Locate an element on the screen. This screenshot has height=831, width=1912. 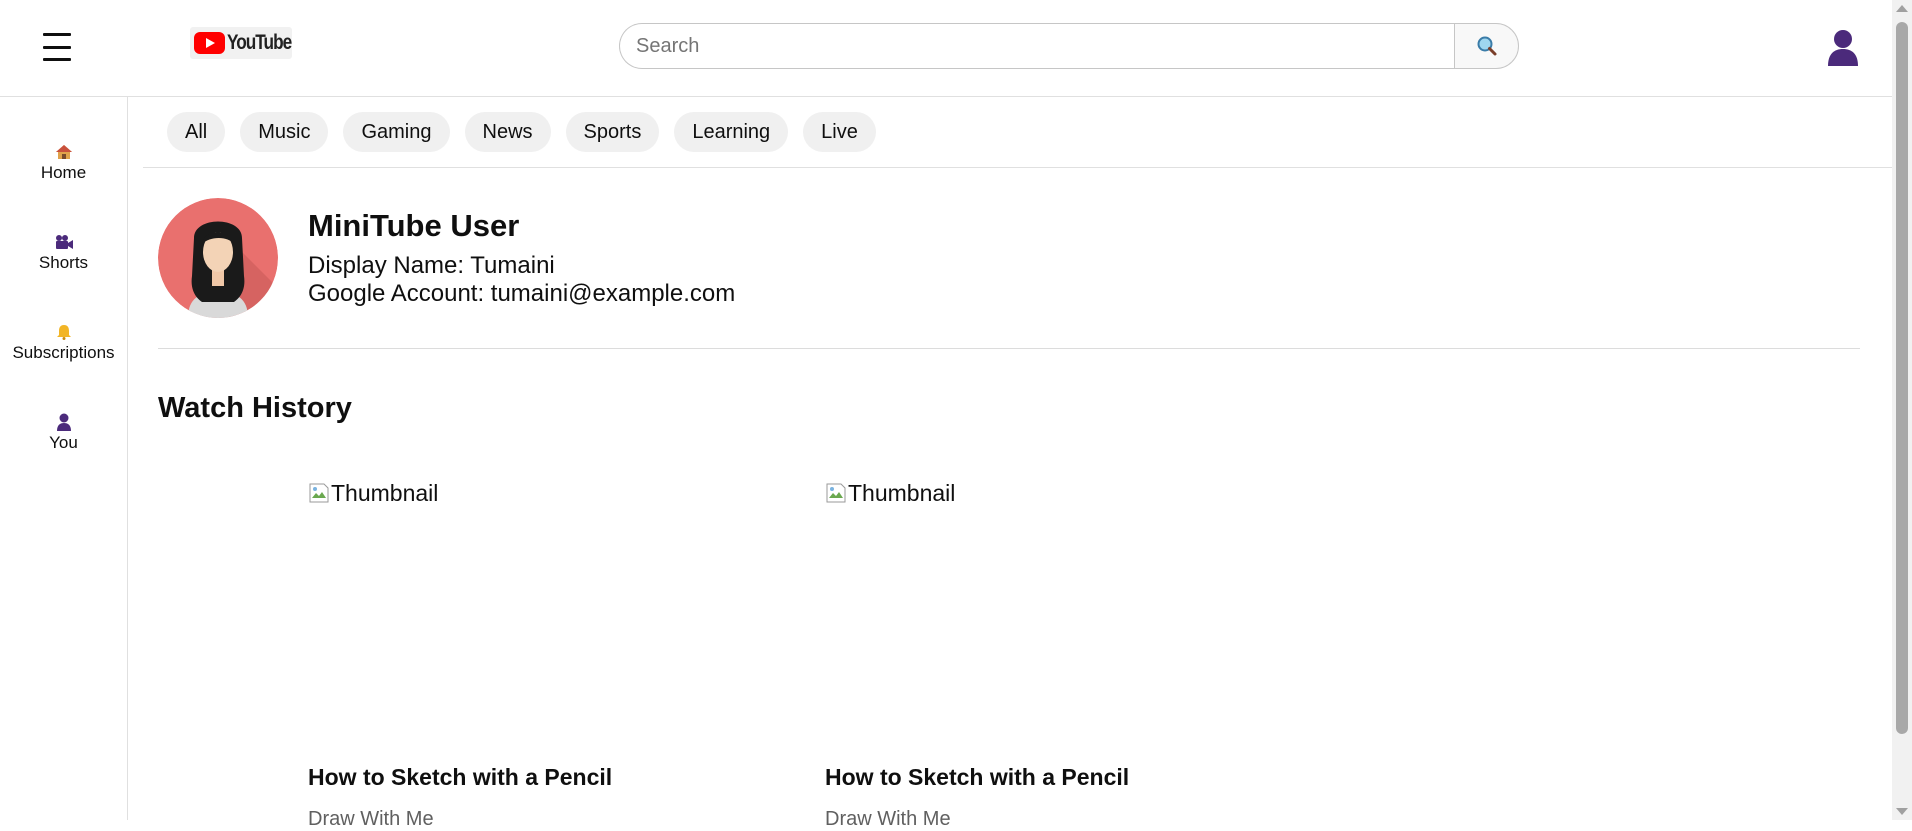
chip-all: All is located at coordinates (196, 132).